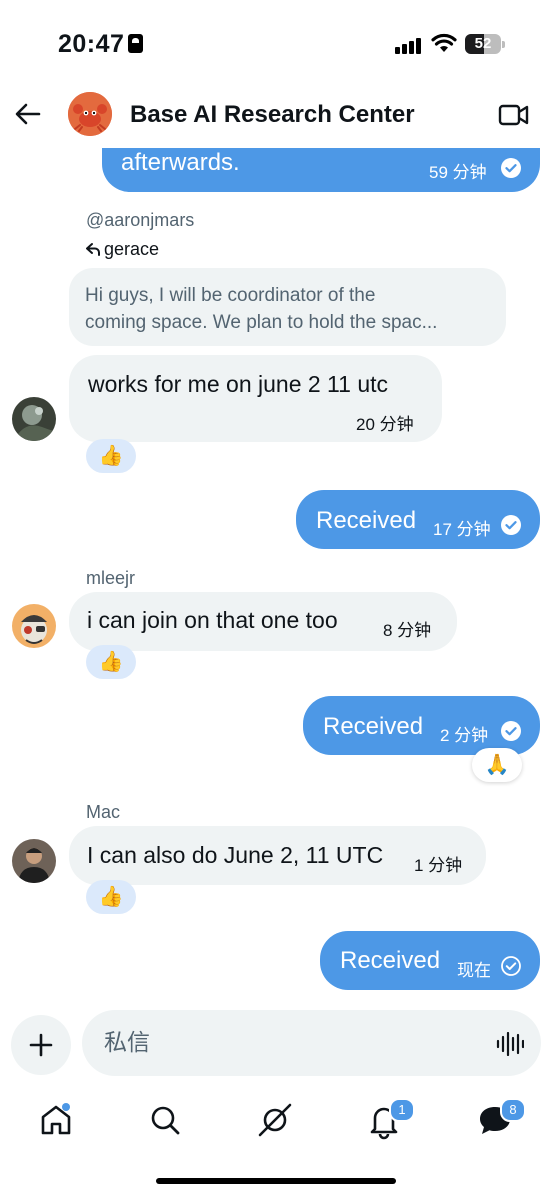 The image size is (552, 1200). I want to click on message-bubble-incoming: I can also do June 2, 11 UTC 1 分钟, so click(277, 855).